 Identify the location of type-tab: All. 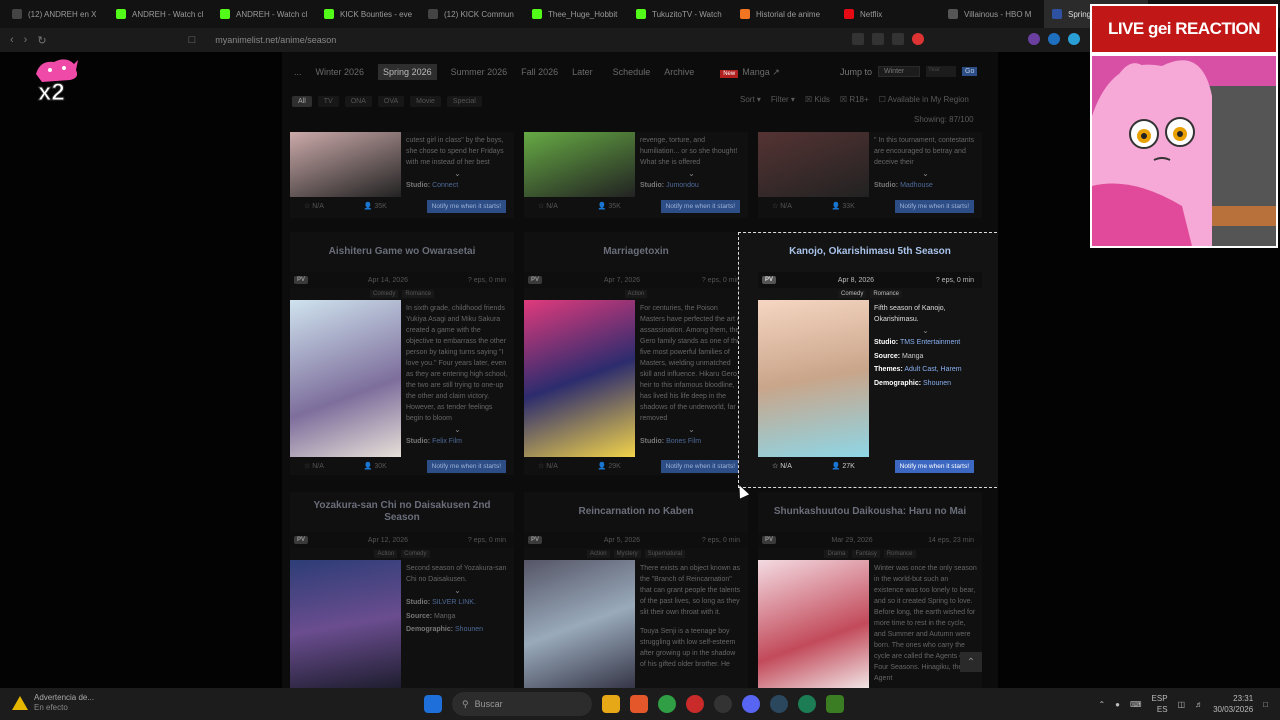
(302, 101).